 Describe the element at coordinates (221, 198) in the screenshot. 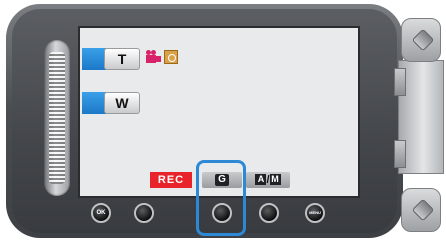

I see `highlight-frame` at that location.